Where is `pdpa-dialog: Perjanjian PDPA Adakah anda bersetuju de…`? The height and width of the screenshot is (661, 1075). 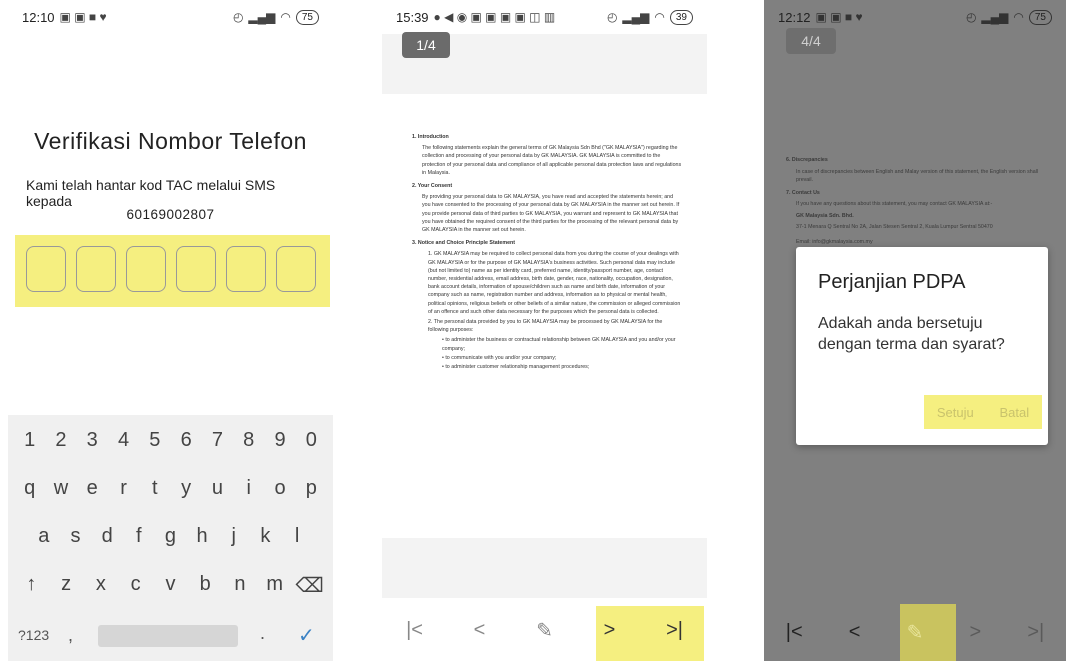 pdpa-dialog: Perjanjian PDPA Adakah anda bersetuju de… is located at coordinates (922, 346).